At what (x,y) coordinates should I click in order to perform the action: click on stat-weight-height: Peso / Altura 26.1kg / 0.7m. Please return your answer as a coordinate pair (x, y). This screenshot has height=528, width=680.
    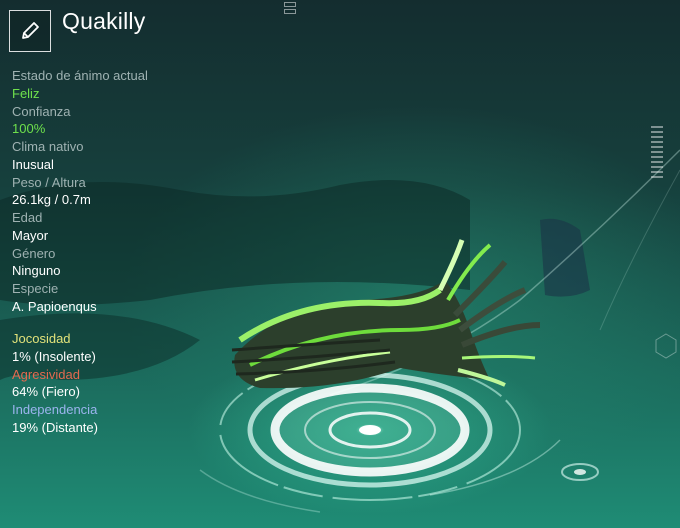
    Looking at the image, I should click on (122, 192).